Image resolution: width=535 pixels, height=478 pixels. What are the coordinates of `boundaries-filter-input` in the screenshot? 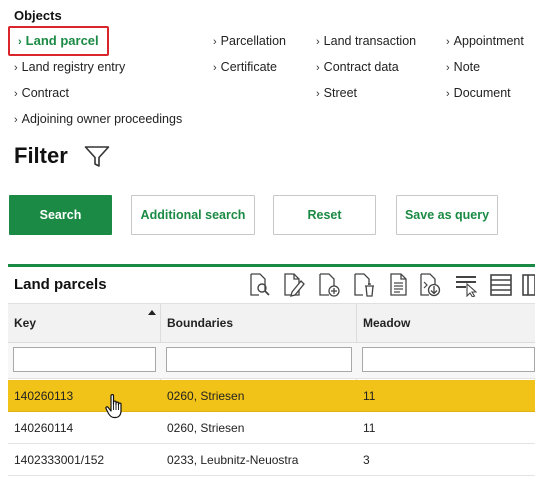 It's located at (259, 359).